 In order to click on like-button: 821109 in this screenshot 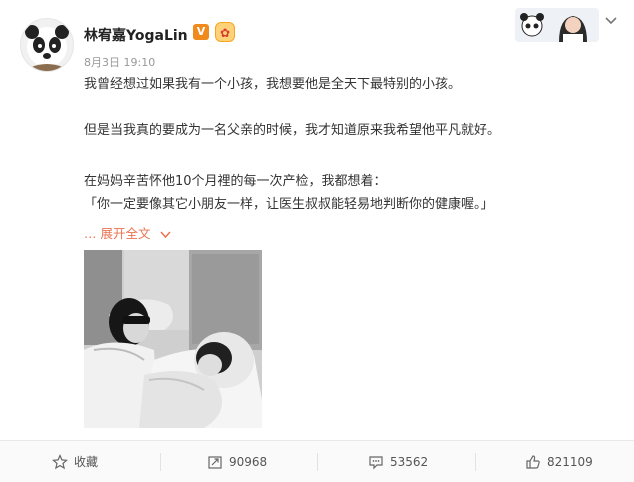, I will do `click(559, 461)`.